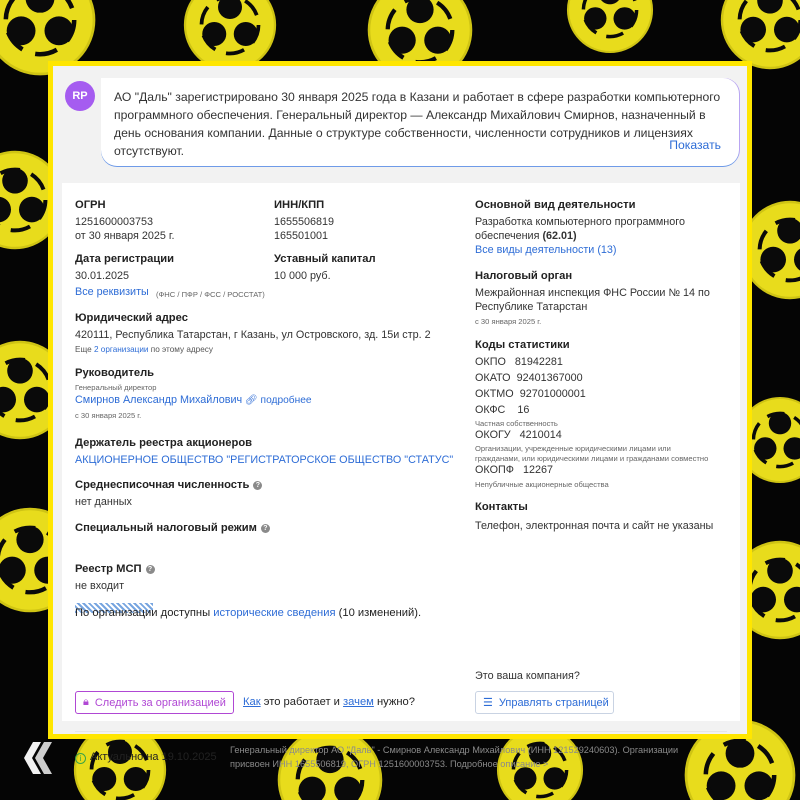 This screenshot has height=800, width=800. Describe the element at coordinates (493, 378) in the screenshot. I see `okato-key: ОКАТО` at that location.